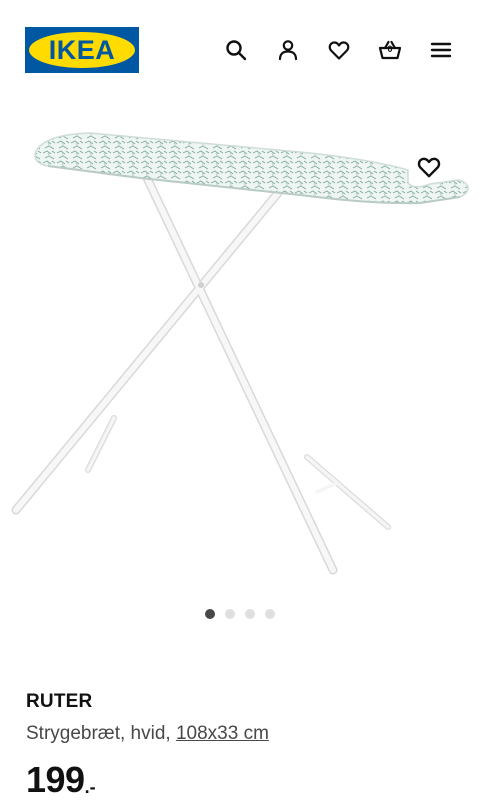 Image resolution: width=480 pixels, height=810 pixels. What do you see at coordinates (101, 733) in the screenshot?
I see `product-description-text: Strygebræt, hvid,` at bounding box center [101, 733].